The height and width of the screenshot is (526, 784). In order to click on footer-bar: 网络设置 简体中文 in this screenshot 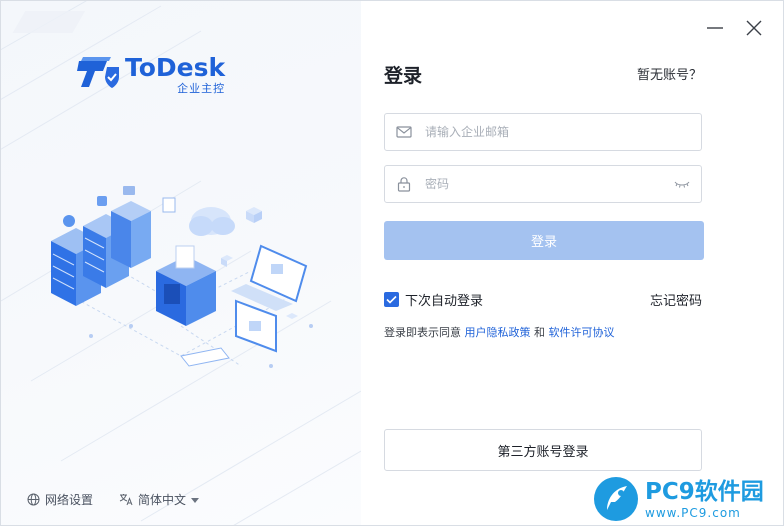, I will do `click(113, 499)`.